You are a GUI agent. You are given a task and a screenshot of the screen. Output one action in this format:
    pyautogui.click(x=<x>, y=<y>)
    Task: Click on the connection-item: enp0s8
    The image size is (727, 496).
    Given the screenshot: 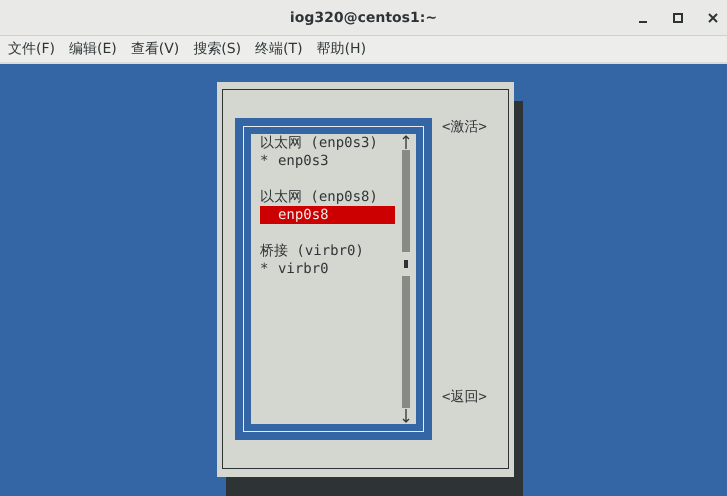 What is the action you would take?
    pyautogui.click(x=327, y=215)
    